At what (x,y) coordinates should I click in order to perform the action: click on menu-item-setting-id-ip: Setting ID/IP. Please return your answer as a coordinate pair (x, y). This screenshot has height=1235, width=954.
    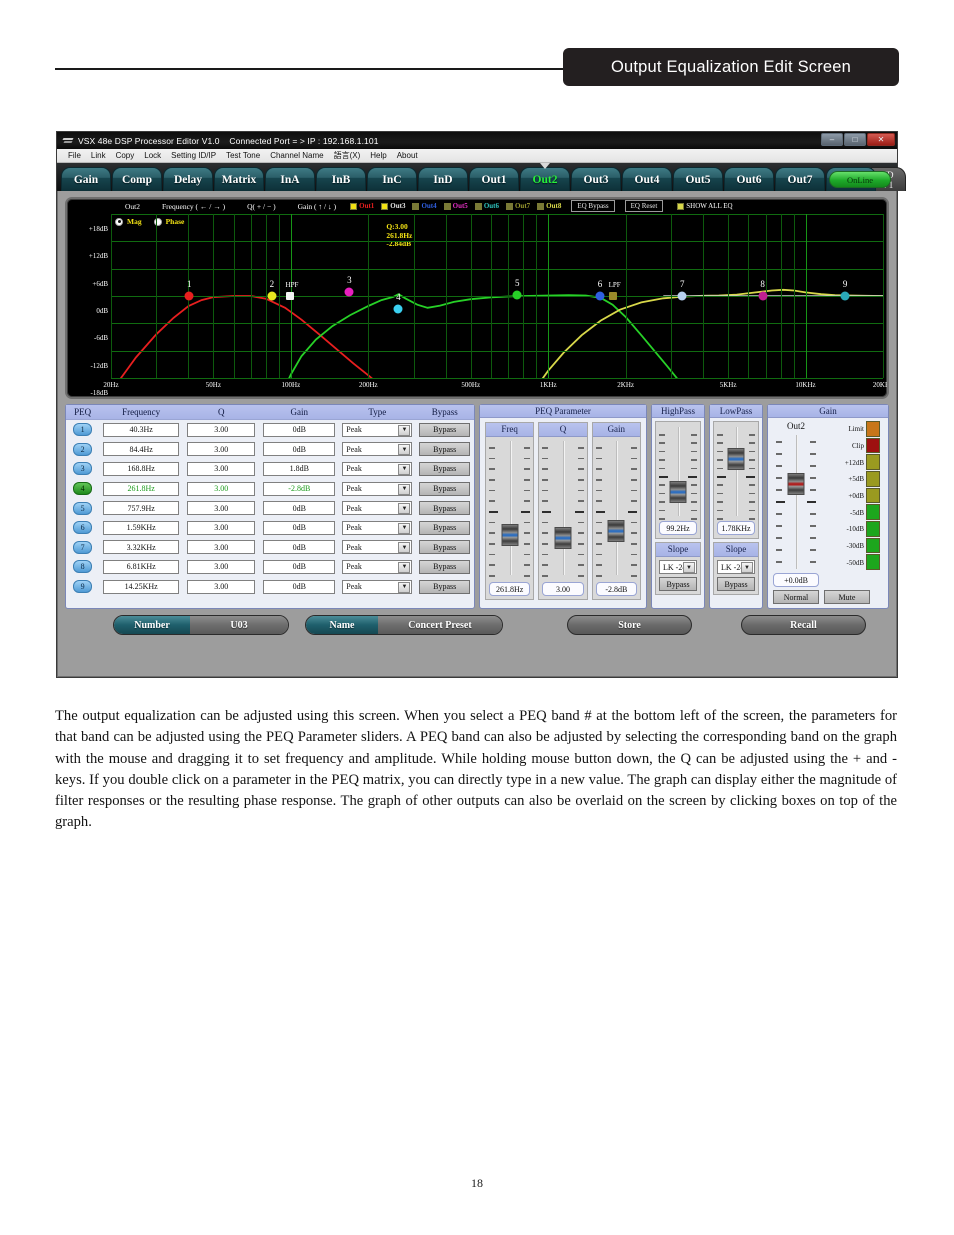
    Looking at the image, I should click on (193, 155).